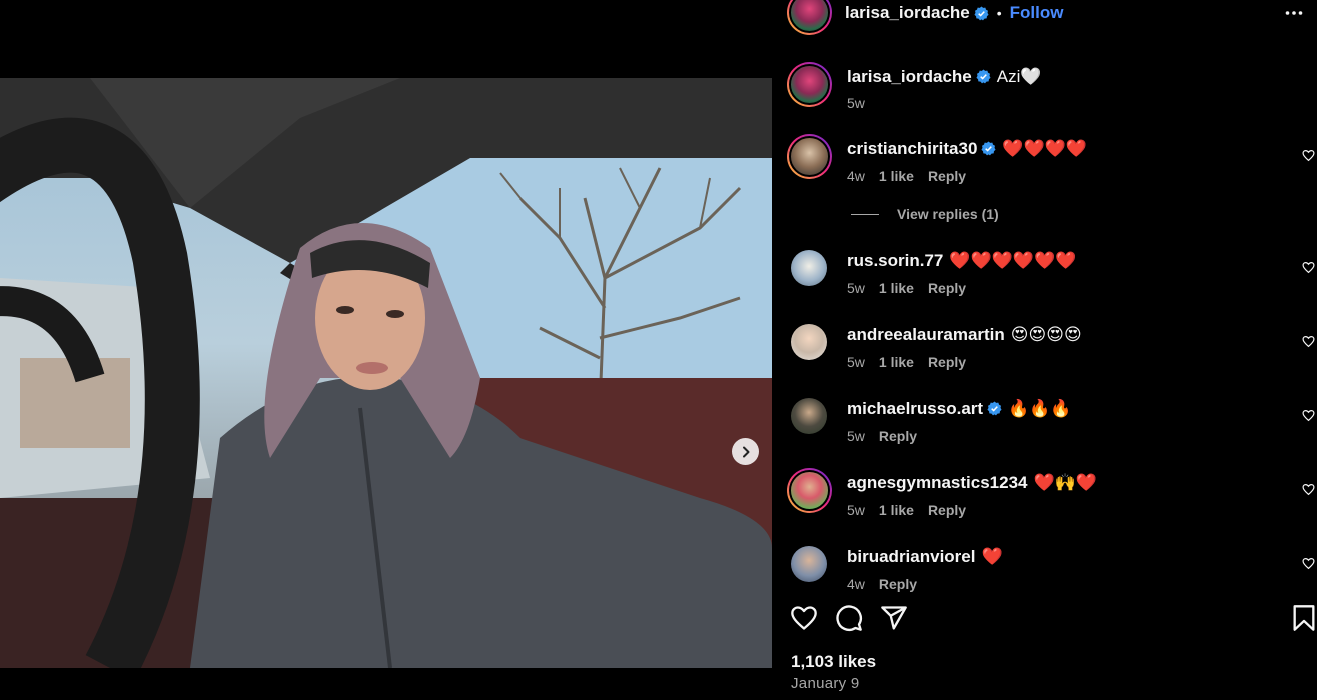 The width and height of the screenshot is (1317, 700). I want to click on comment-item: agnesgymnastics1234 ❤️🙌❤️ 5w 1 like Reply, so click(1044, 493).